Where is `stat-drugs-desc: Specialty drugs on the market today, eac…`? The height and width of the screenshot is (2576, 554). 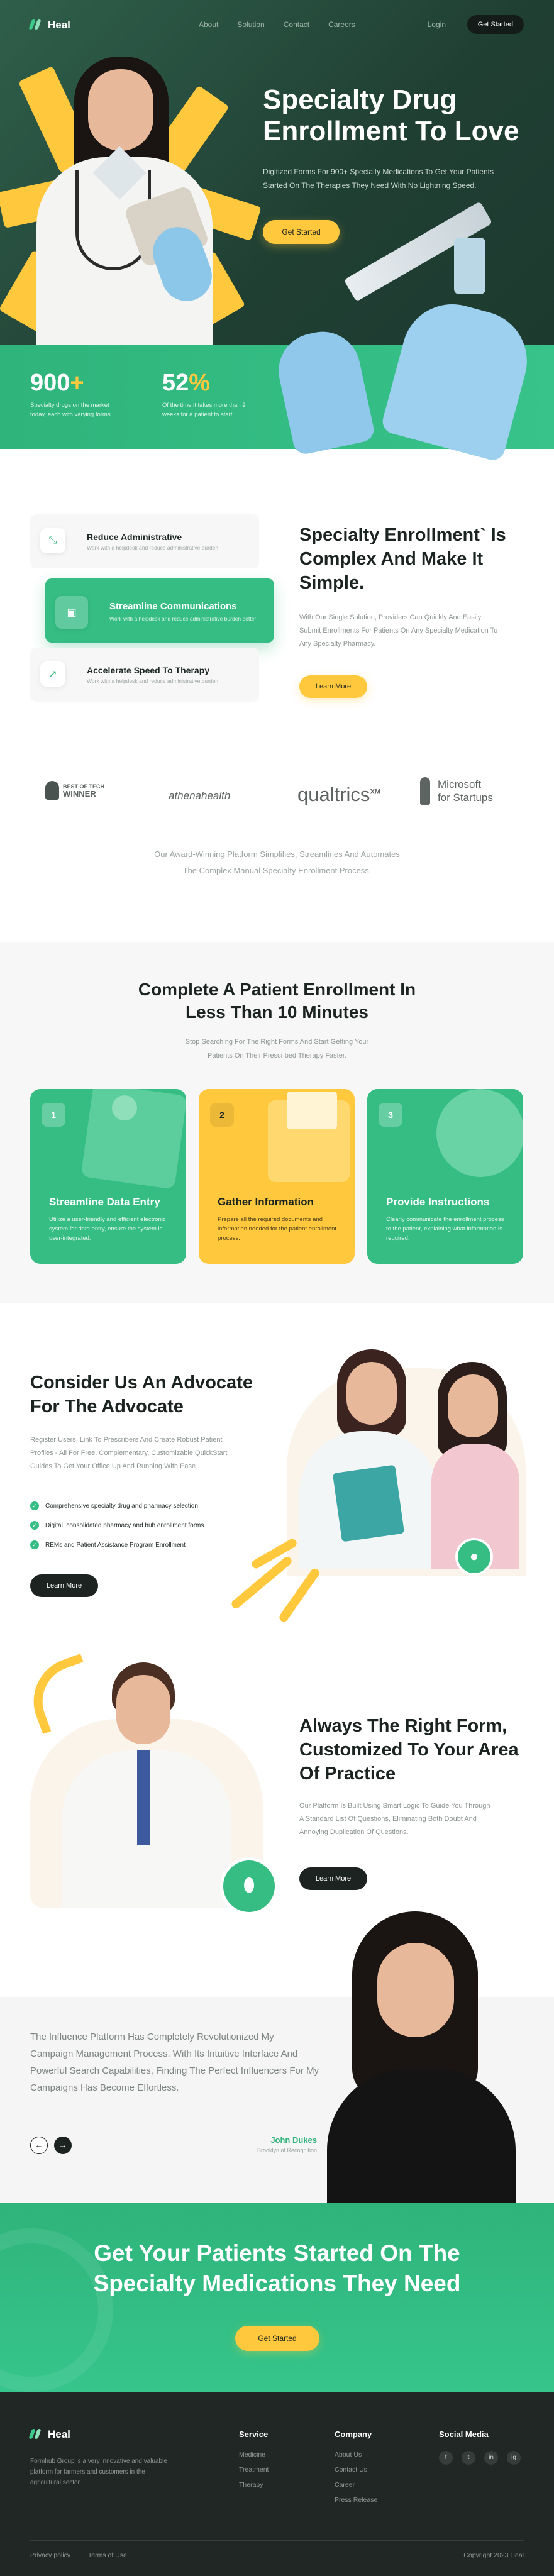
stat-drugs-desc: Specialty drugs on the market today, eac… is located at coordinates (70, 410).